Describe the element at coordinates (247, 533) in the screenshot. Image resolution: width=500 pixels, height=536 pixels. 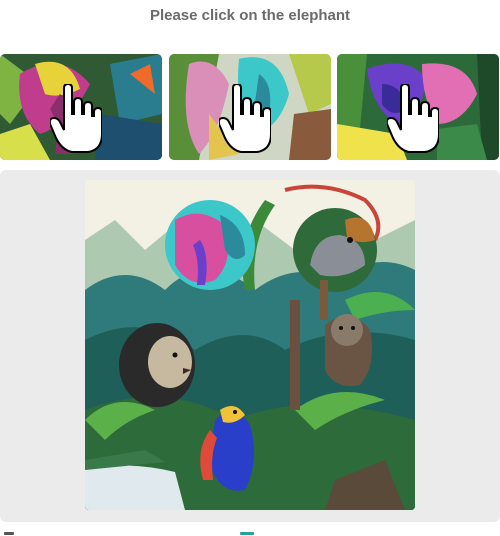
I see `footer-accent-fragment` at that location.